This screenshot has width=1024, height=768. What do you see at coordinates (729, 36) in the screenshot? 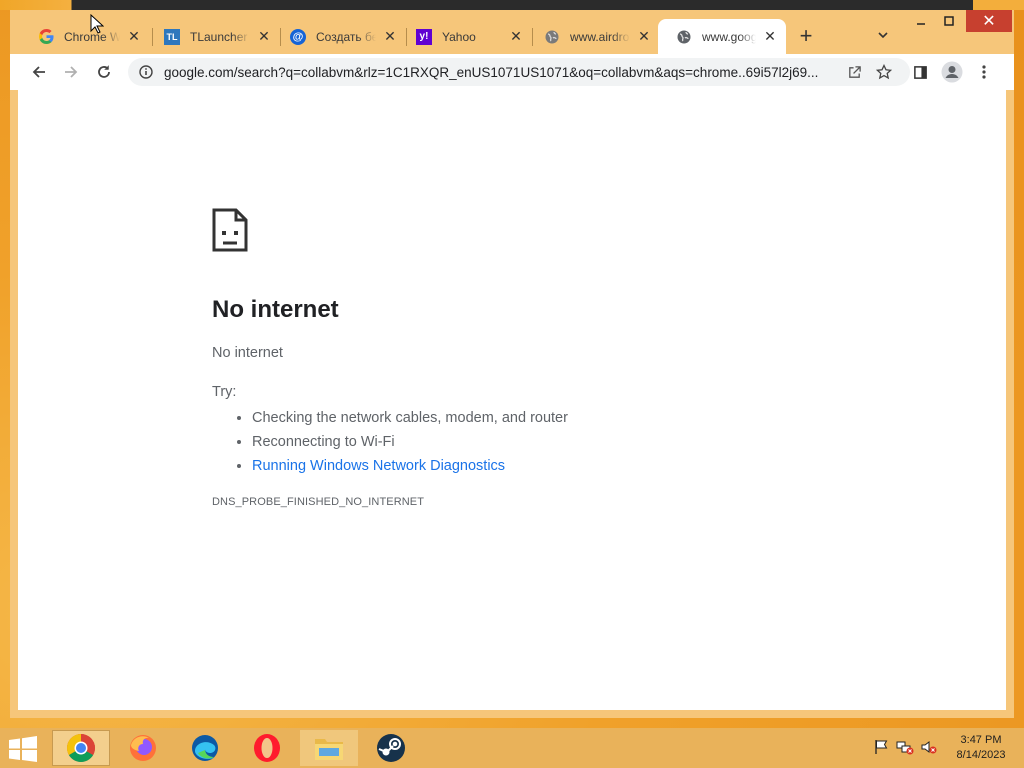
I see `tab-title: www.google.com` at bounding box center [729, 36].